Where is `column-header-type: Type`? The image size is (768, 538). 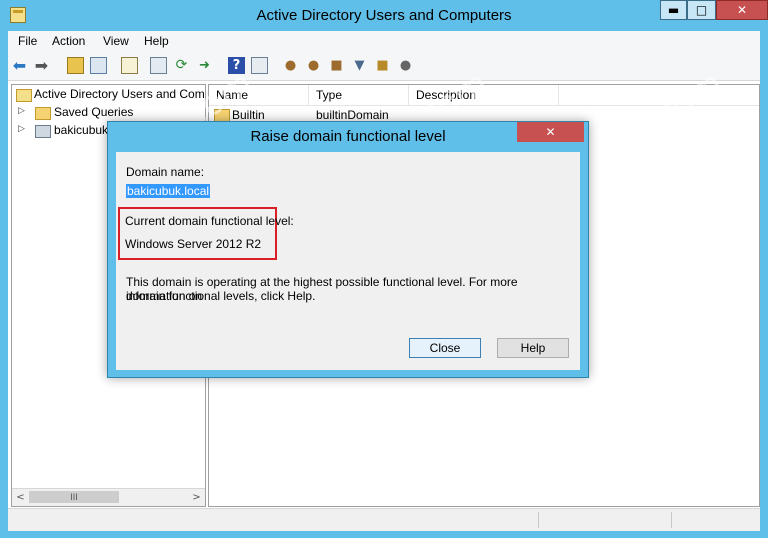 column-header-type: Type is located at coordinates (359, 95).